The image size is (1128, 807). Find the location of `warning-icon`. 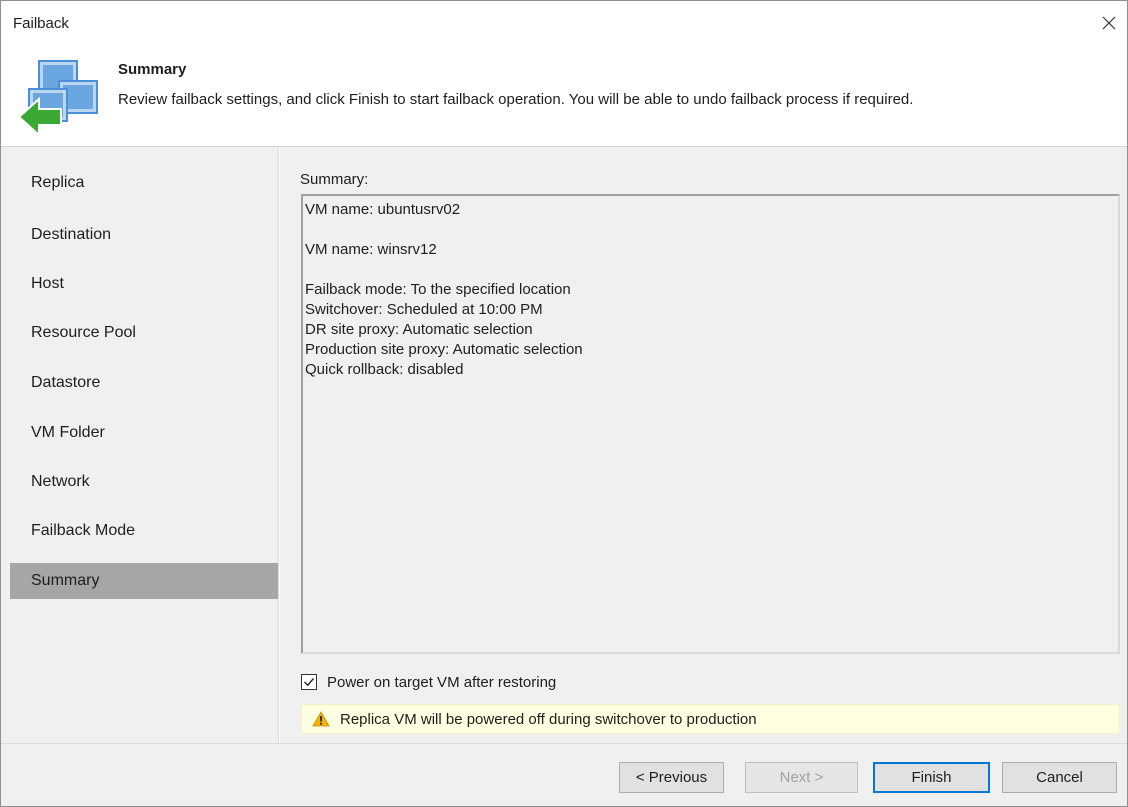

warning-icon is located at coordinates (321, 719).